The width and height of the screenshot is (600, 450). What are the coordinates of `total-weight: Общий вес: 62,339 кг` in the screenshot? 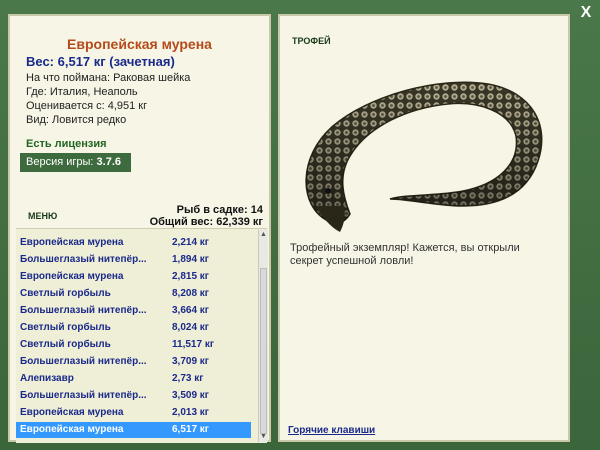 It's located at (206, 222).